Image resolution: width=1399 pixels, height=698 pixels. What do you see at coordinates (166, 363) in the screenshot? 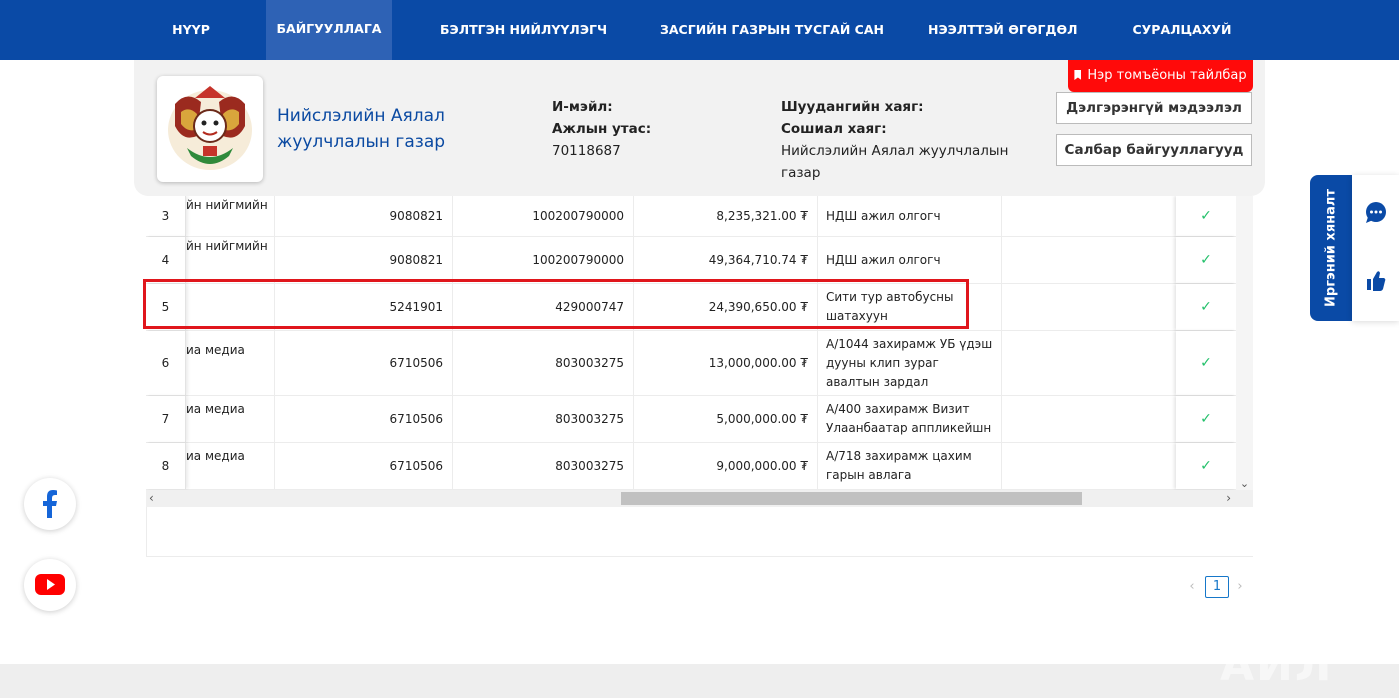
I see `row-number: 6` at bounding box center [166, 363].